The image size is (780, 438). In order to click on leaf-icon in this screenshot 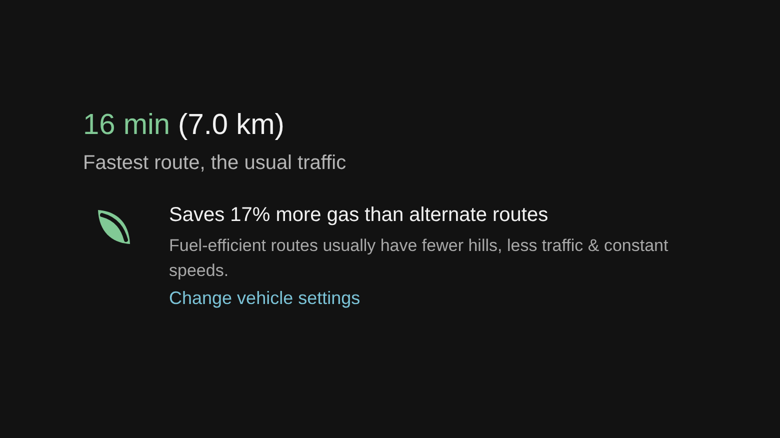, I will do `click(114, 227)`.